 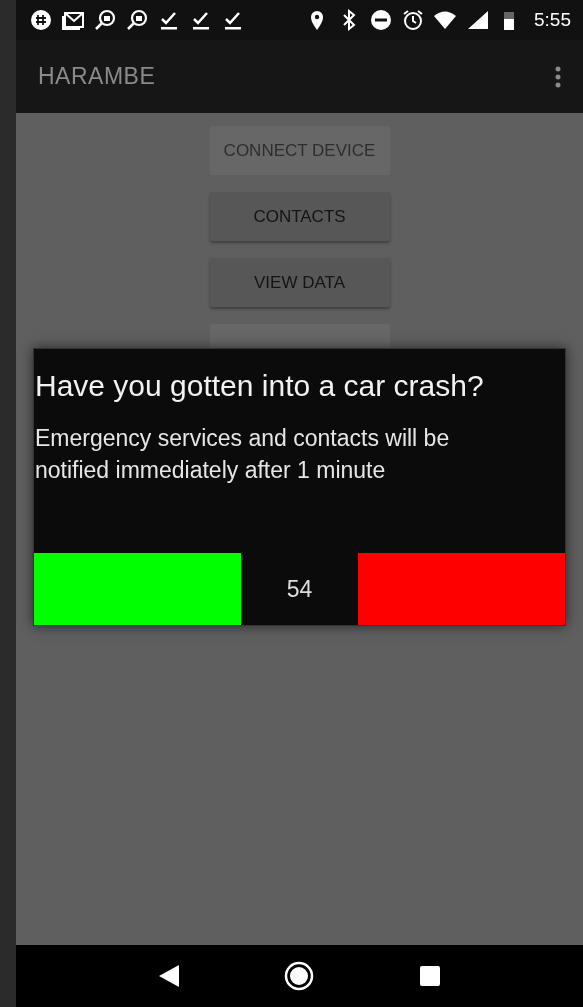 What do you see at coordinates (41, 20) in the screenshot?
I see `slack-icon` at bounding box center [41, 20].